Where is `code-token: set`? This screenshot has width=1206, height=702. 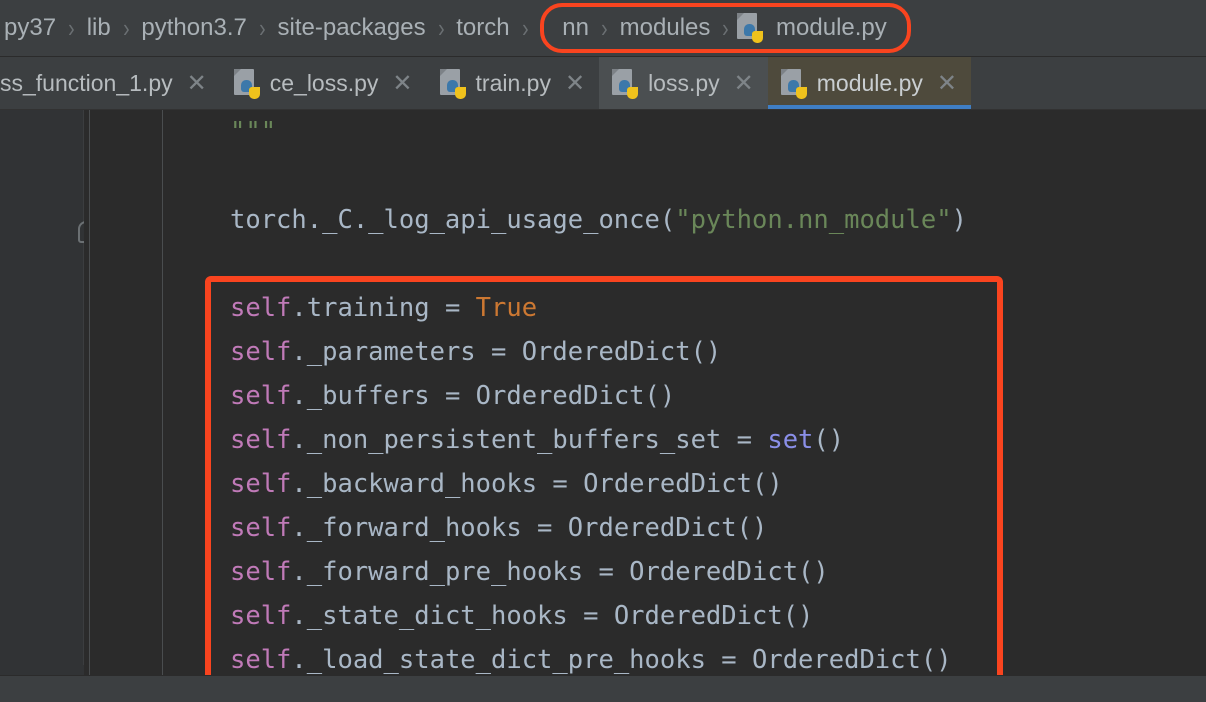 code-token: set is located at coordinates (790, 440).